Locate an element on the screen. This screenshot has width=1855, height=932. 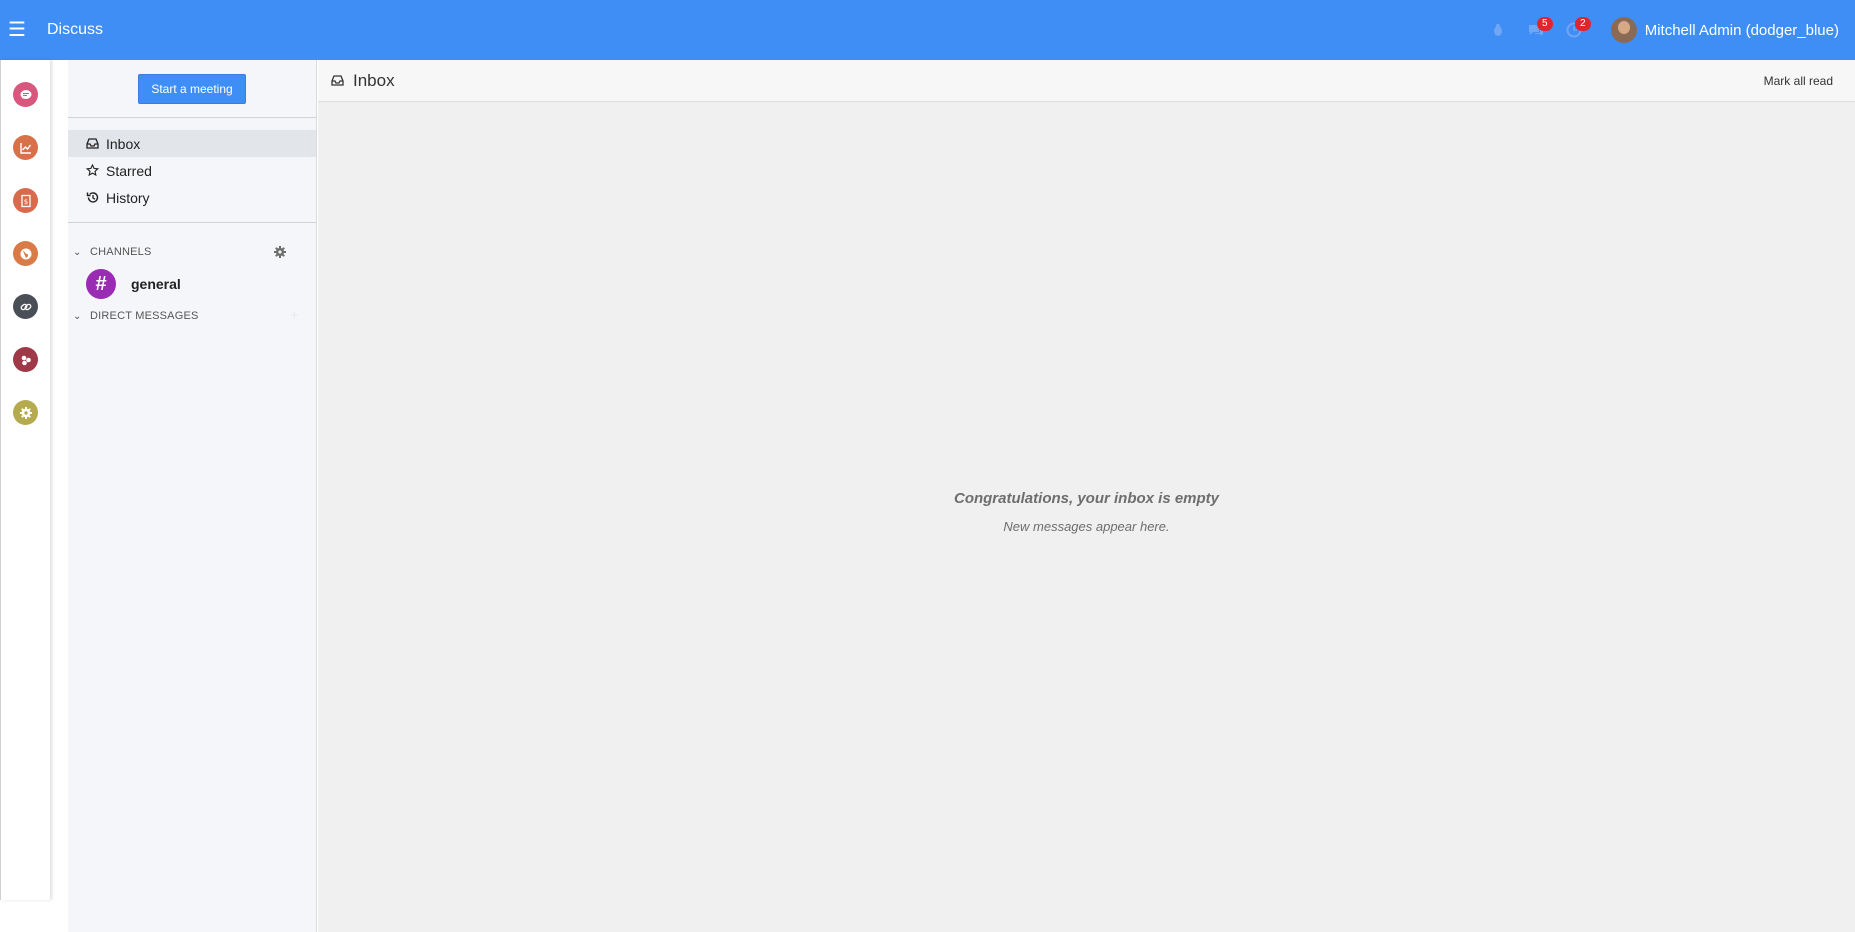
star-icon is located at coordinates (92, 170).